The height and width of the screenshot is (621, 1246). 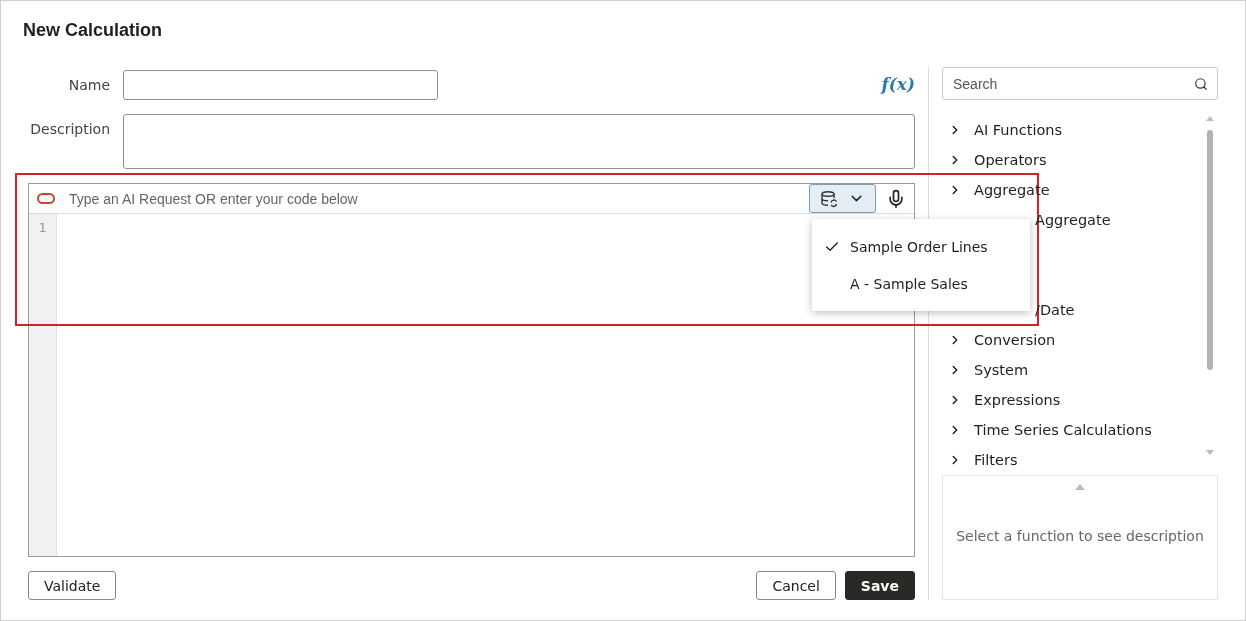 What do you see at coordinates (1080, 487) in the screenshot?
I see `caret-up-icon` at bounding box center [1080, 487].